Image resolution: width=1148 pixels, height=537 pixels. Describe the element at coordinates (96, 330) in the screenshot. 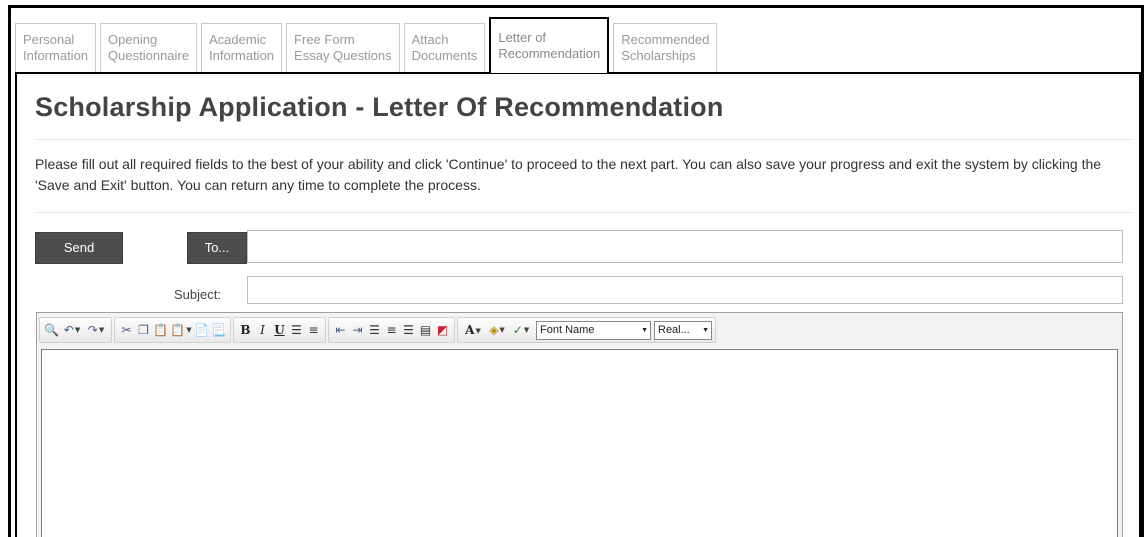

I see `redo-icon: ↷ ▼` at that location.